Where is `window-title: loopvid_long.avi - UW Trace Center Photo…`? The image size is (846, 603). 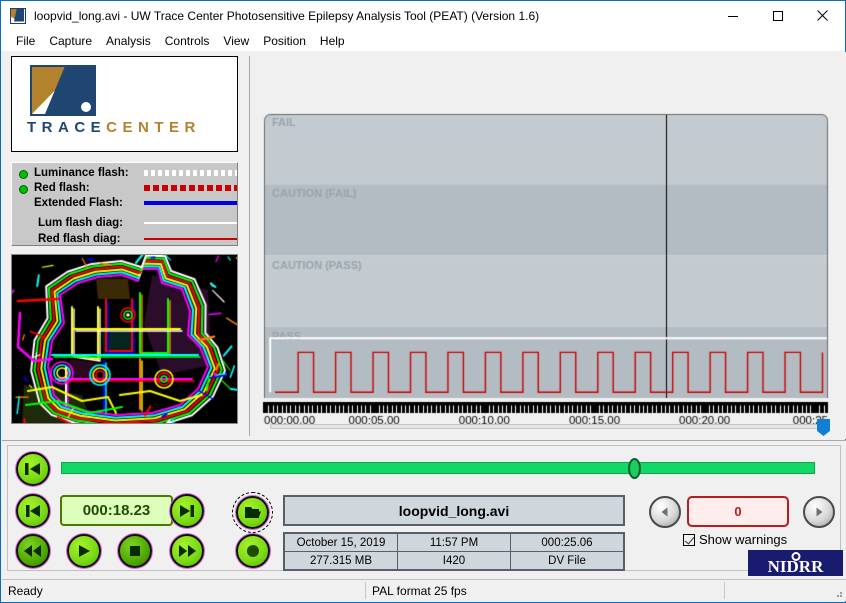
window-title: loopvid_long.avi - UW Trace Center Photo… is located at coordinates (287, 15).